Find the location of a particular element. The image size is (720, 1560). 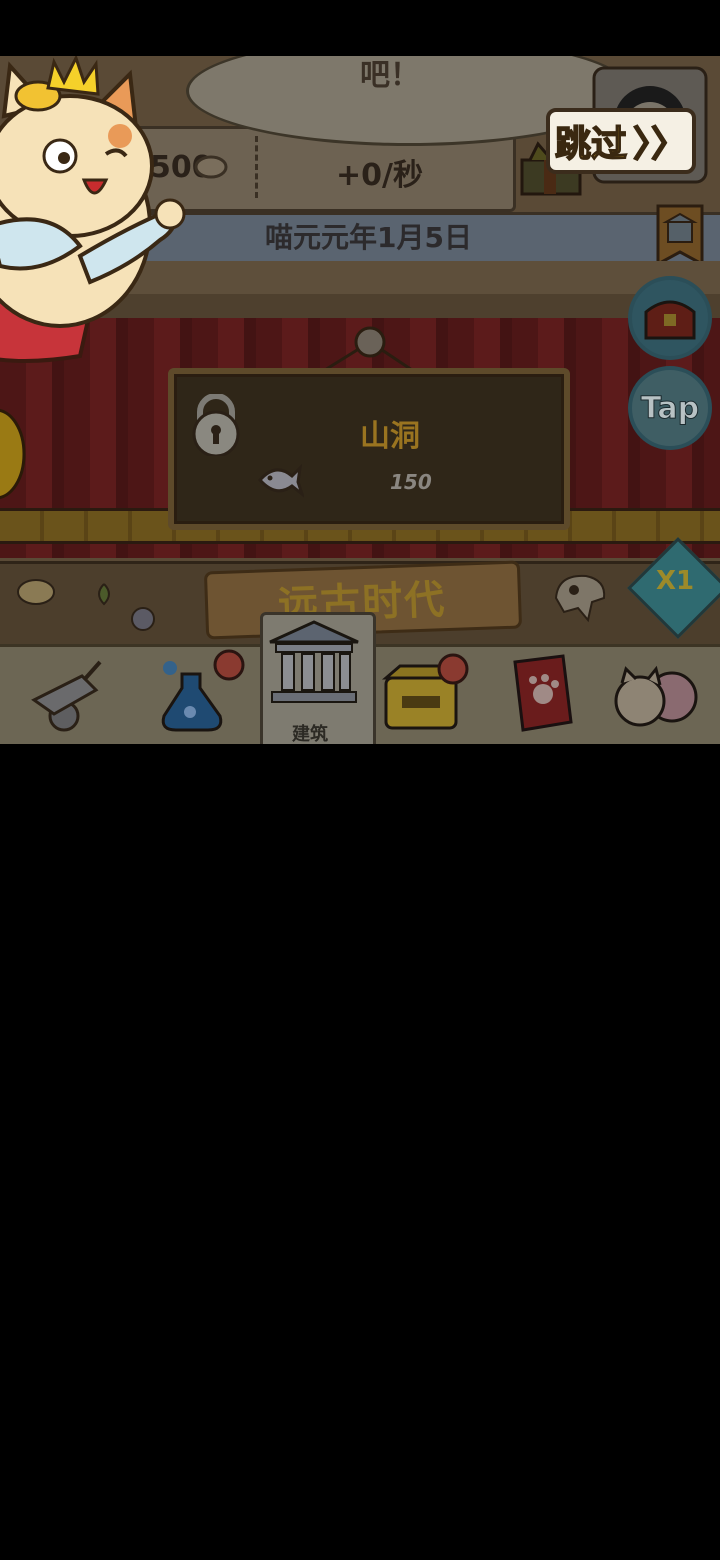

nav-item-cats is located at coordinates (653, 696).